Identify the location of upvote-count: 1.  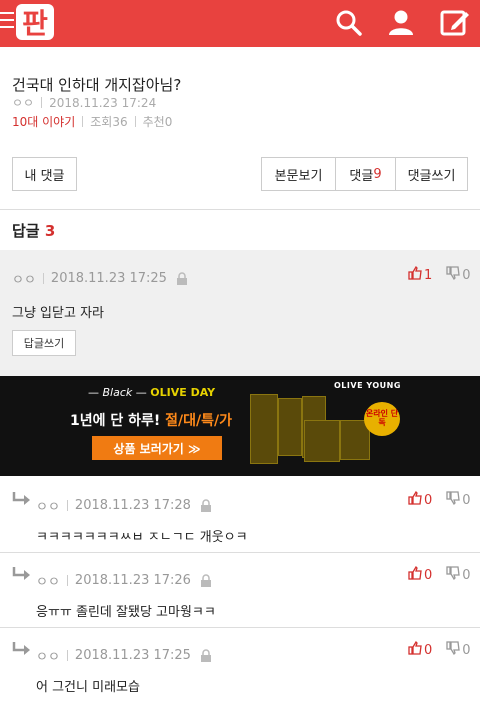
(428, 275).